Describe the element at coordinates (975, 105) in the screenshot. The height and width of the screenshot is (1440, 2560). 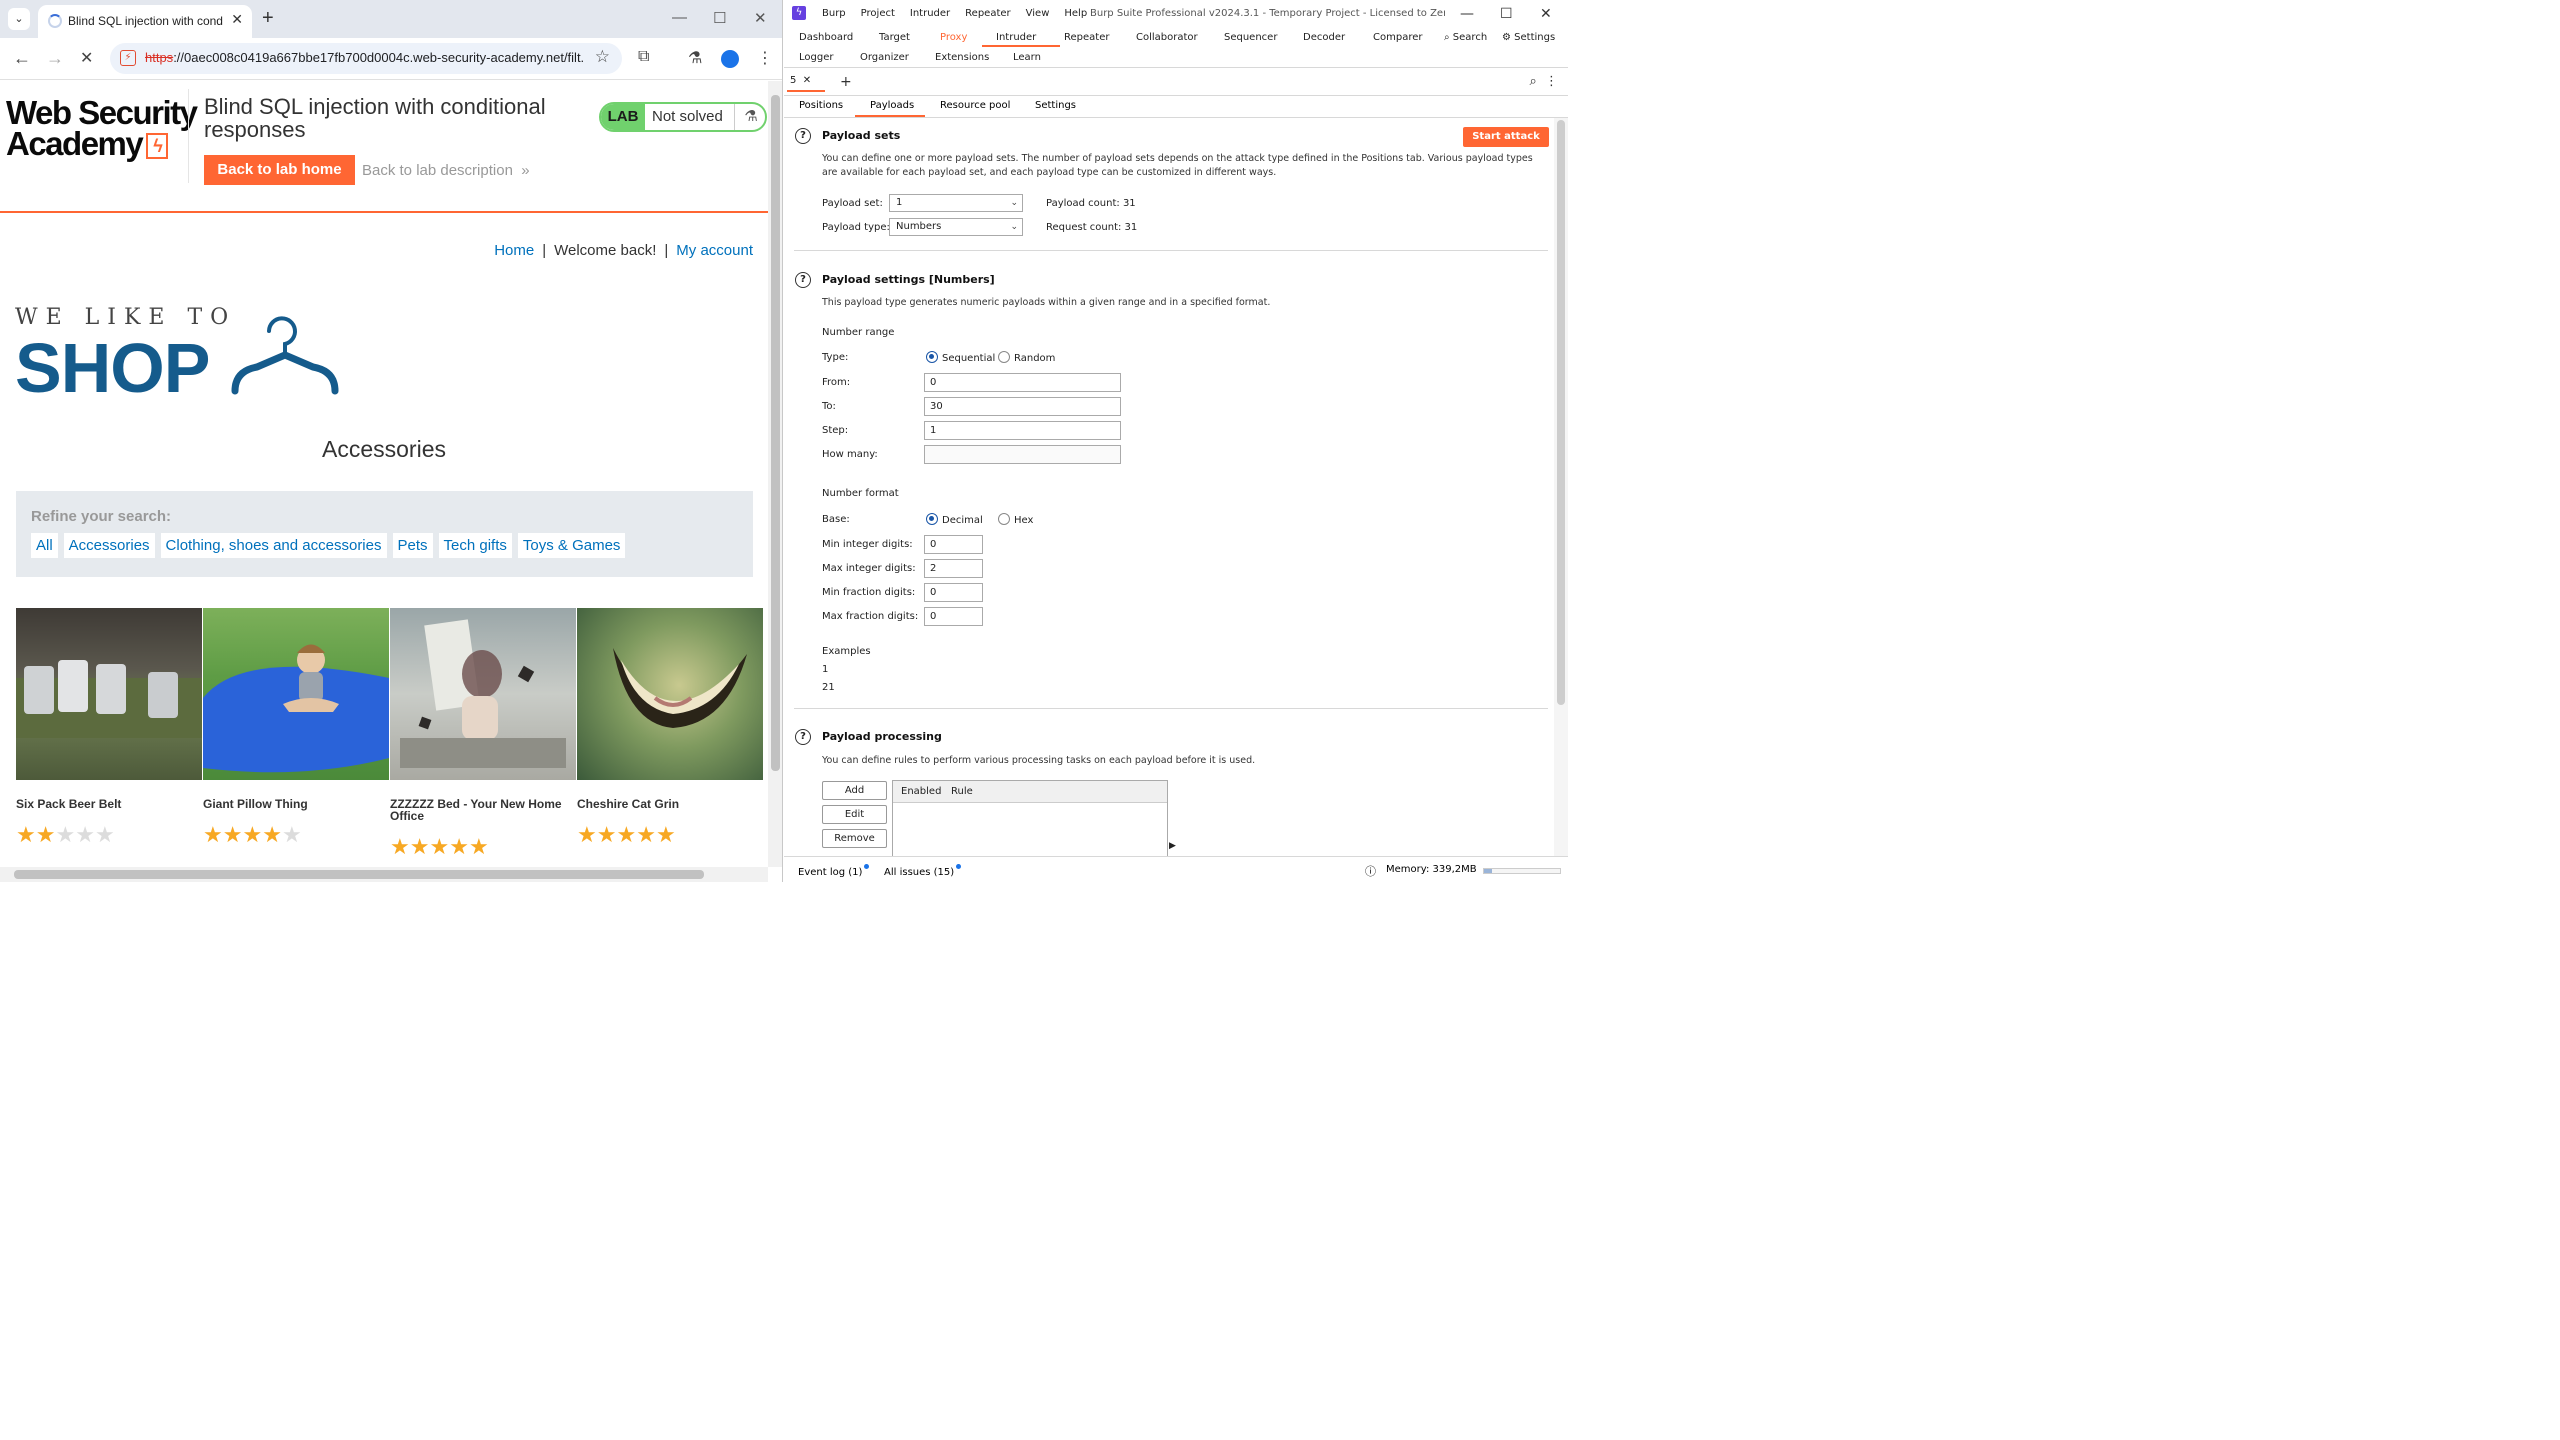
I see `tab-resource-pool: Resource pool` at that location.